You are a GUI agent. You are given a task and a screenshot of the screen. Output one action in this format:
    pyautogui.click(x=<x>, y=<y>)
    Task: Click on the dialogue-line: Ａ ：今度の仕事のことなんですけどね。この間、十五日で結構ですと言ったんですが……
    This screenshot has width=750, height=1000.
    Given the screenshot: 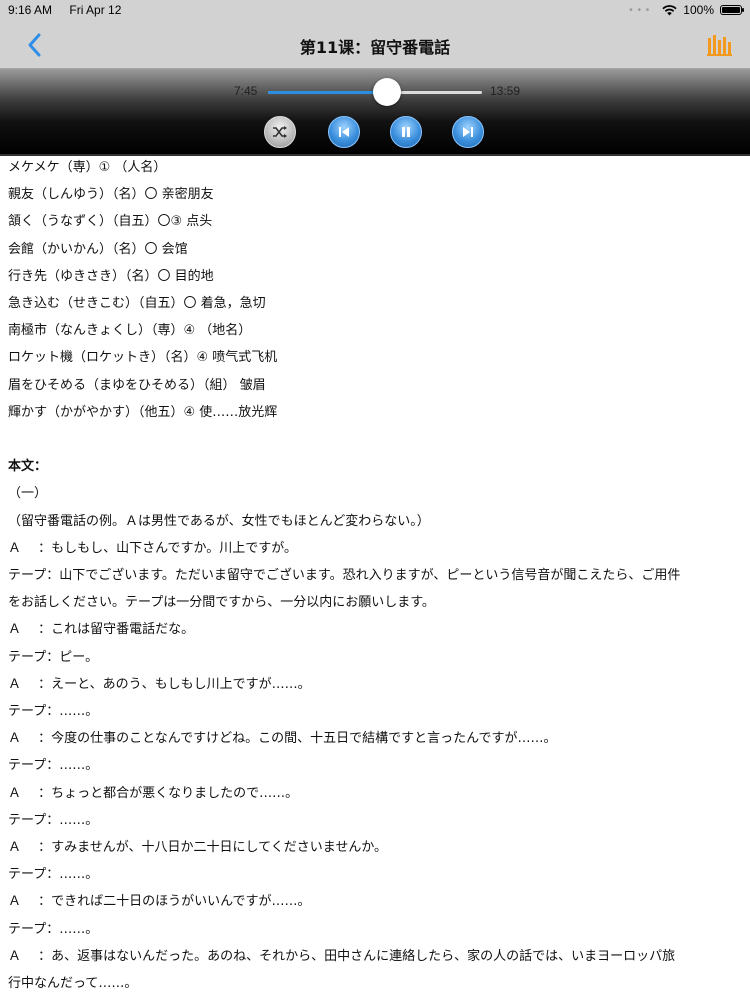 What is the action you would take?
    pyautogui.click(x=282, y=739)
    